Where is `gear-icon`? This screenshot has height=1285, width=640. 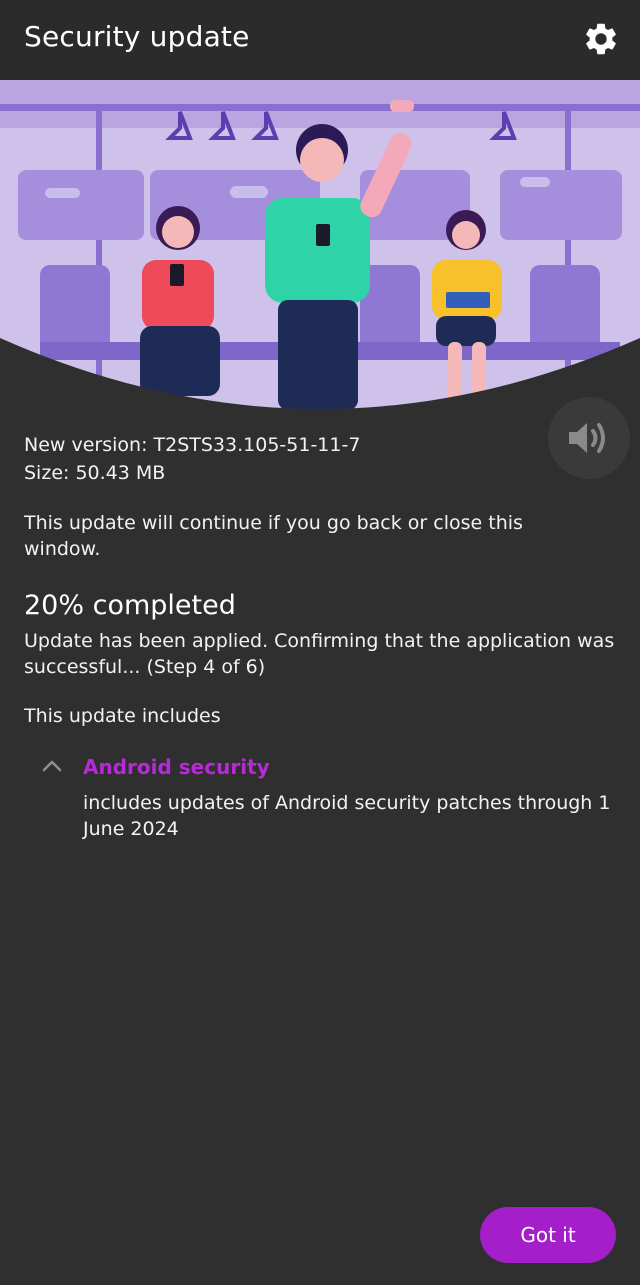
gear-icon is located at coordinates (601, 39).